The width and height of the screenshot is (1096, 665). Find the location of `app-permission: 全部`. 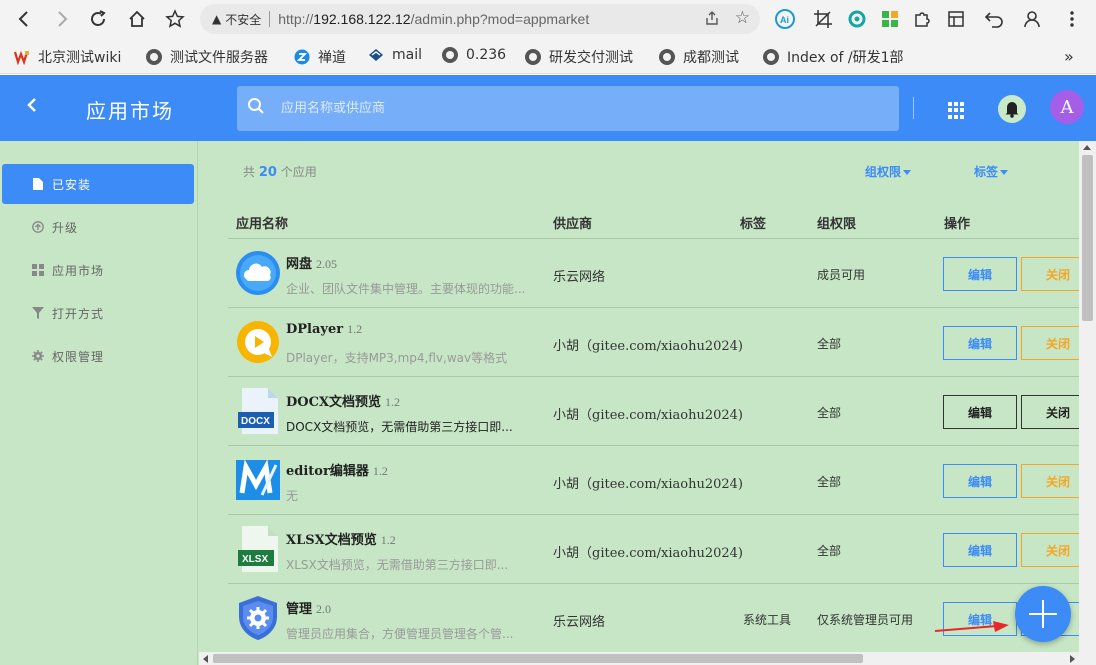

app-permission: 全部 is located at coordinates (829, 551).